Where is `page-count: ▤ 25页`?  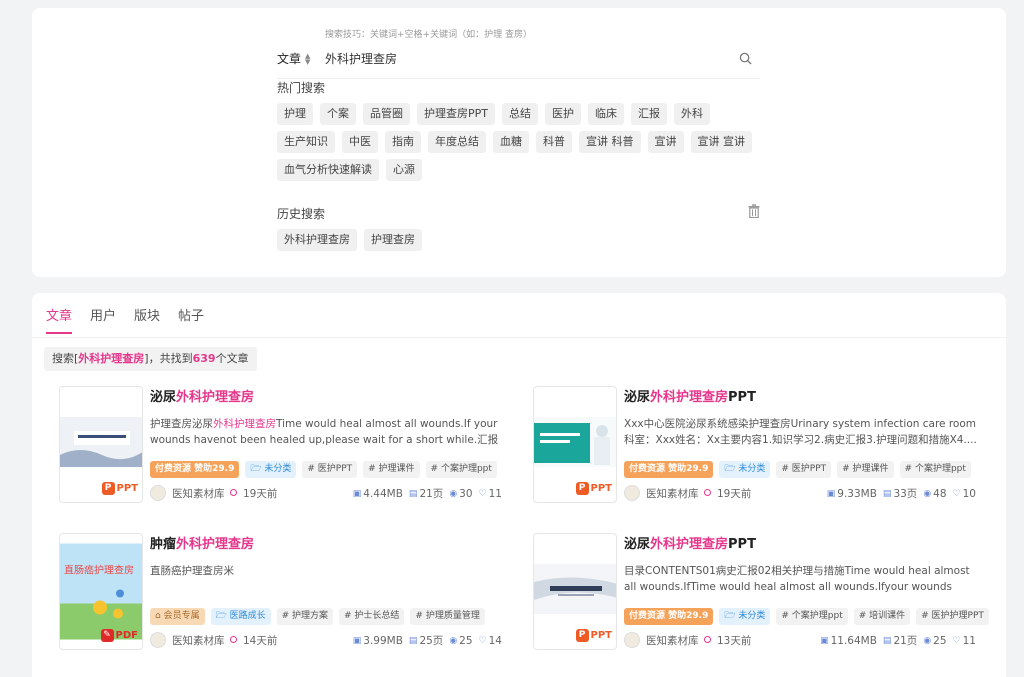
page-count: ▤ 25页 is located at coordinates (426, 640).